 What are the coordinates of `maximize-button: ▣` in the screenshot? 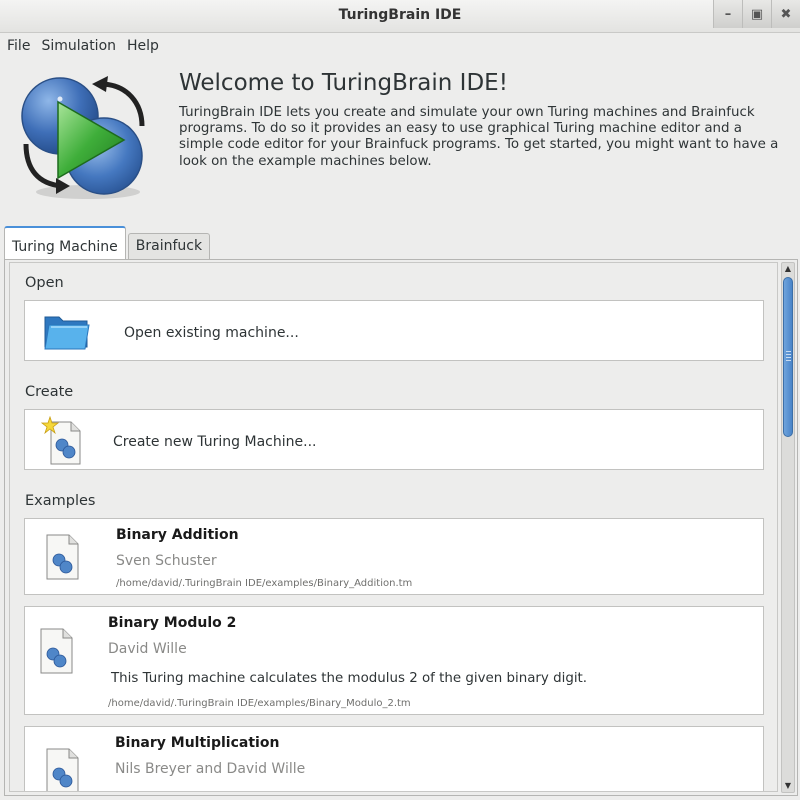 It's located at (756, 14).